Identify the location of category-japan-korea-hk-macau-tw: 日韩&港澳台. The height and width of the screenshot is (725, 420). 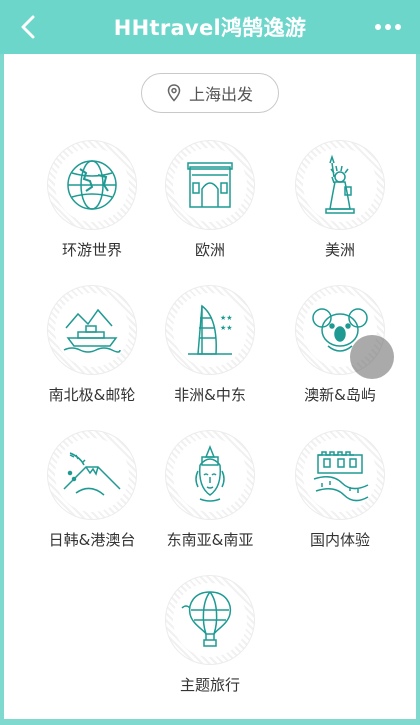
(92, 495).